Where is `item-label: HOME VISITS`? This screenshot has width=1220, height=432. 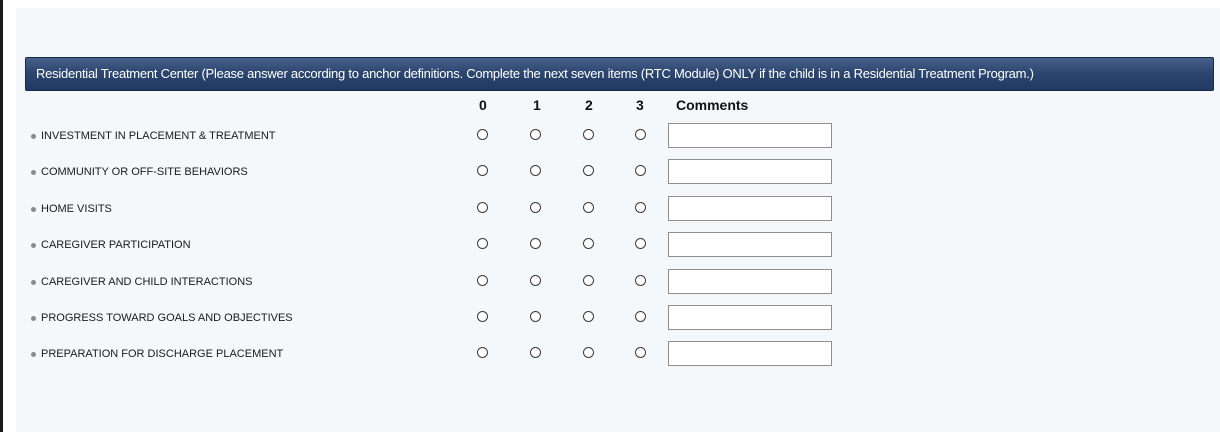
item-label: HOME VISITS is located at coordinates (76, 209).